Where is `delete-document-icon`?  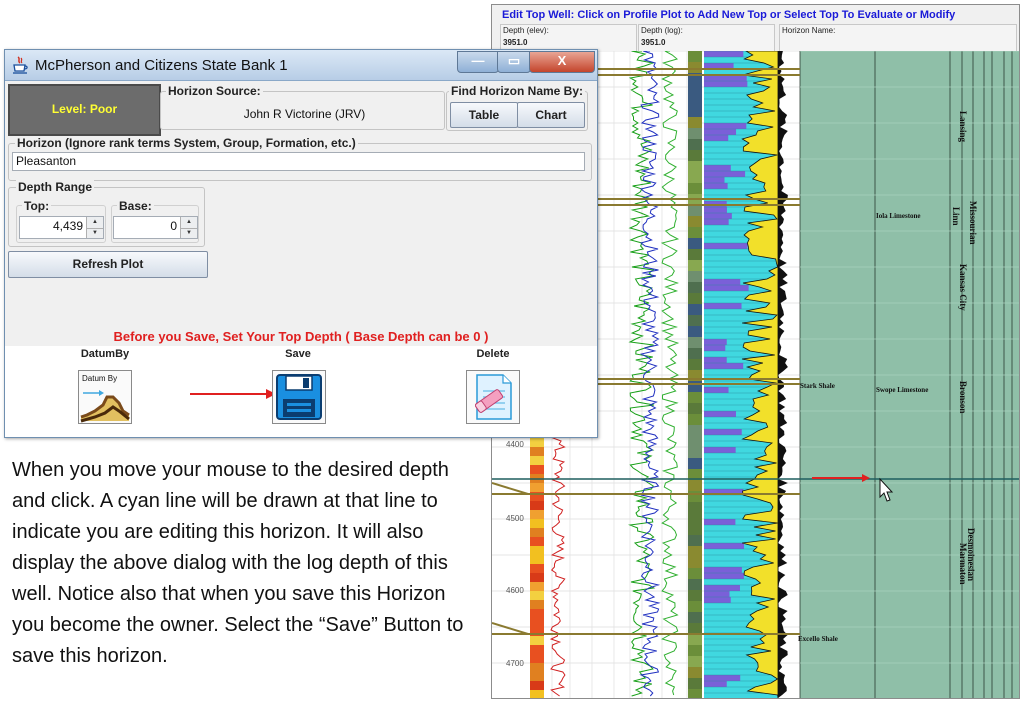 delete-document-icon is located at coordinates (493, 397).